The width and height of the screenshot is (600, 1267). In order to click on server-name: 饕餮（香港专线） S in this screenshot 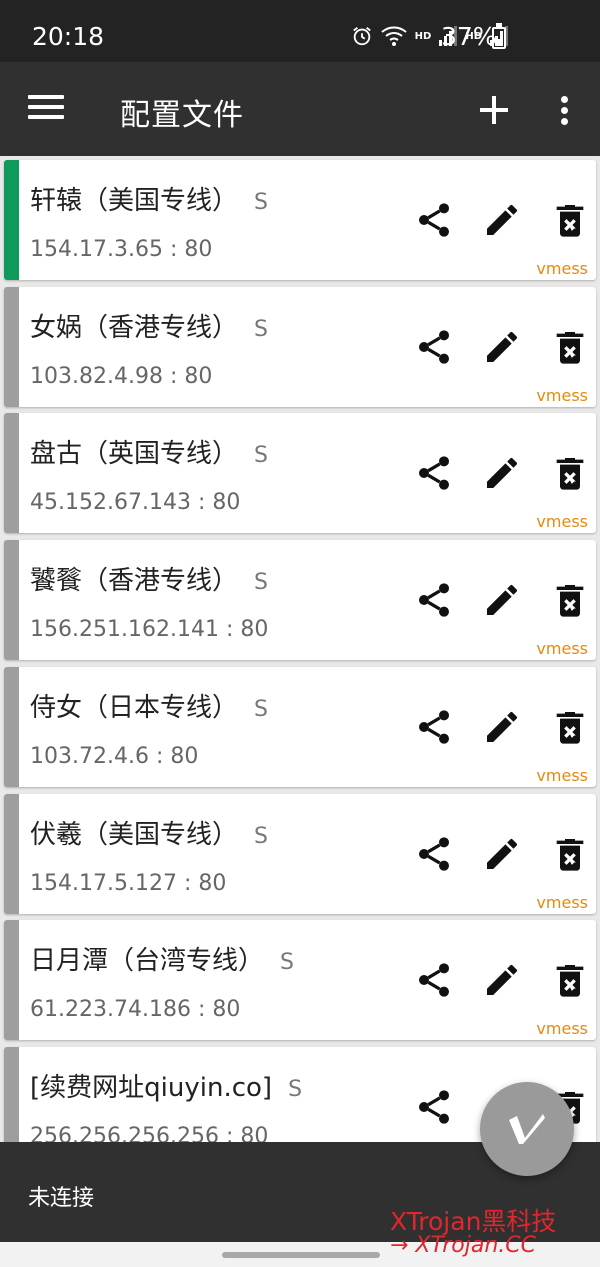, I will do `click(149, 581)`.